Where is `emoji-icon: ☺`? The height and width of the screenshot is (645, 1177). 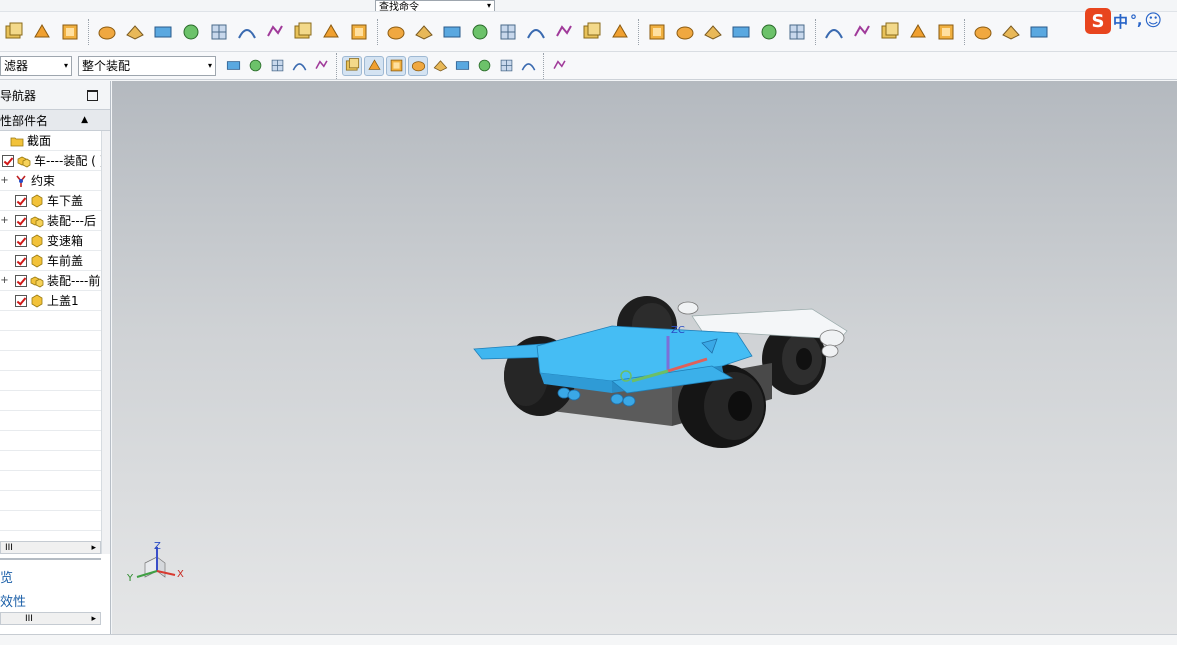 emoji-icon: ☺ is located at coordinates (1153, 21).